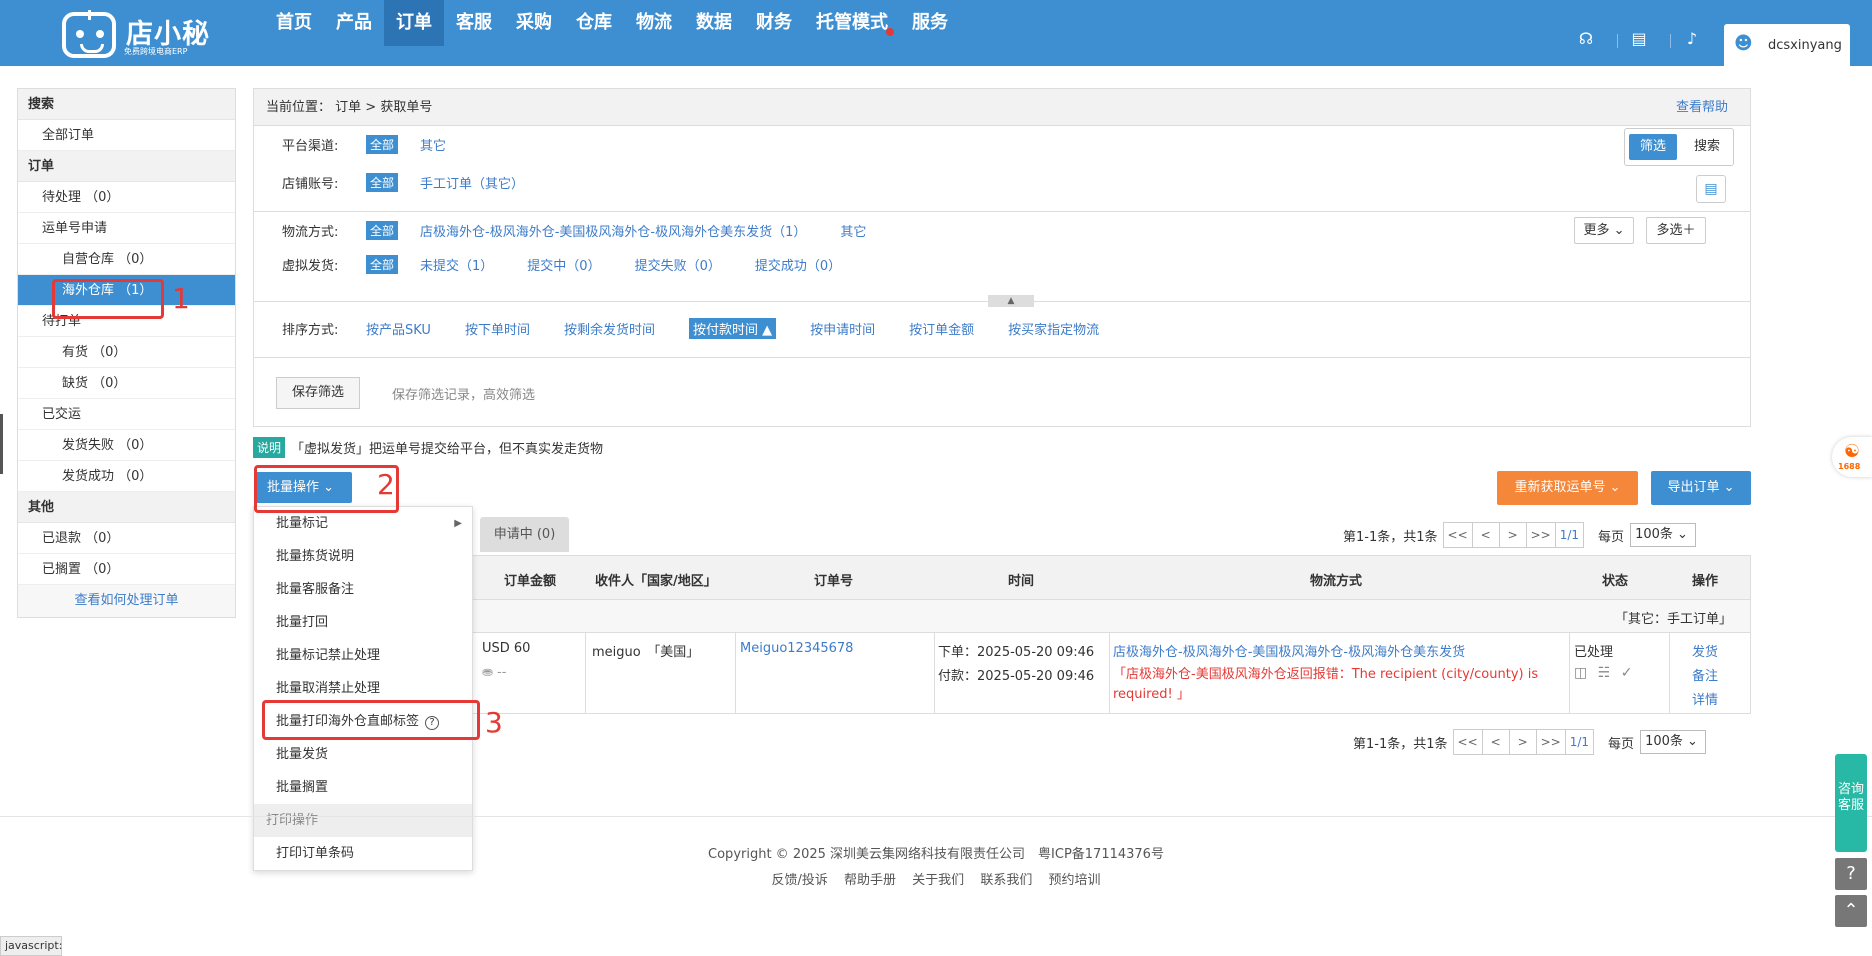 This screenshot has height=956, width=1872. I want to click on nav-data: 数据, so click(714, 33).